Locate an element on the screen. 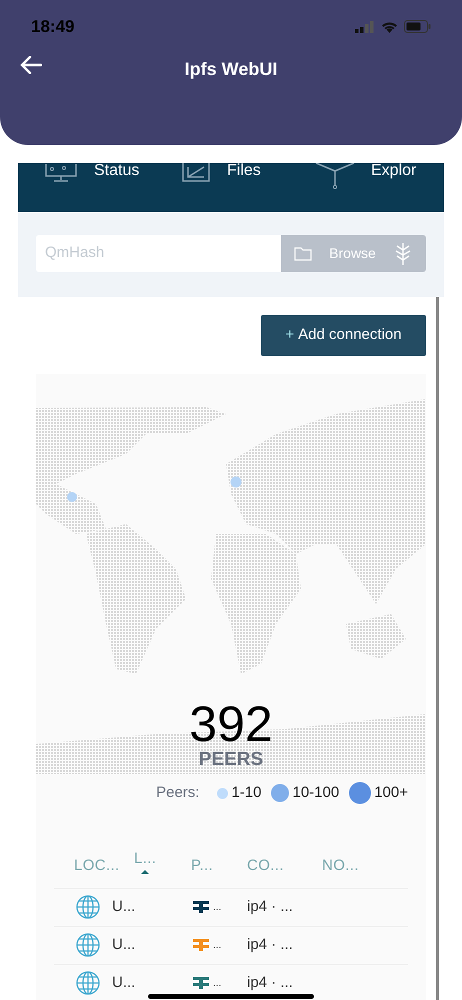 This screenshot has height=1000, width=462. add-connection-button: + Add connection is located at coordinates (343, 335).